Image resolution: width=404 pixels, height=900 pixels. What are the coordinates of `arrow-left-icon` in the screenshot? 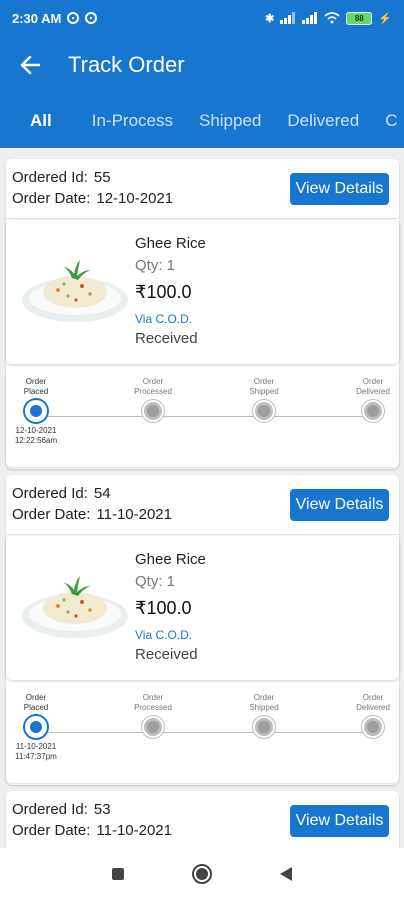 It's located at (30, 65).